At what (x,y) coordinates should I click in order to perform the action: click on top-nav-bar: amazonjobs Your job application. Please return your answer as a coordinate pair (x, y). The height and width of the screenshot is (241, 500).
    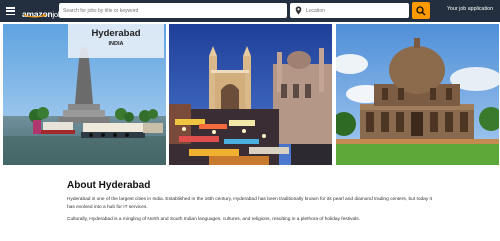
    Looking at the image, I should click on (250, 11).